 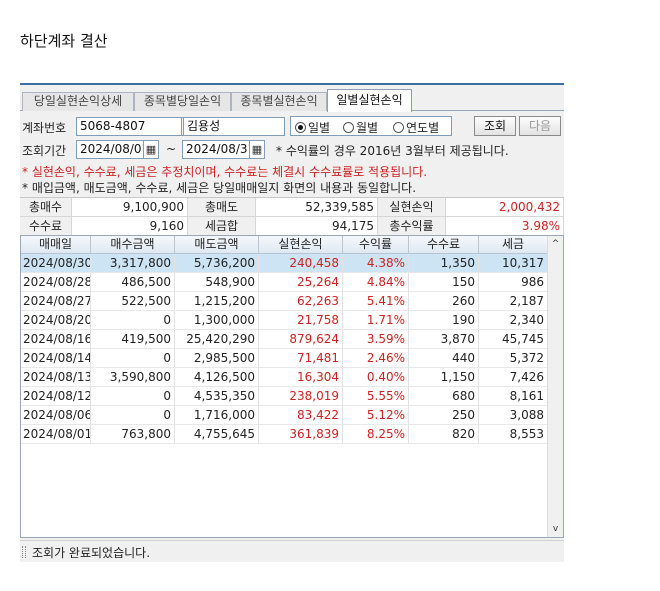 What do you see at coordinates (301, 320) in the screenshot?
I see `cell-realized-pnl: 21,758` at bounding box center [301, 320].